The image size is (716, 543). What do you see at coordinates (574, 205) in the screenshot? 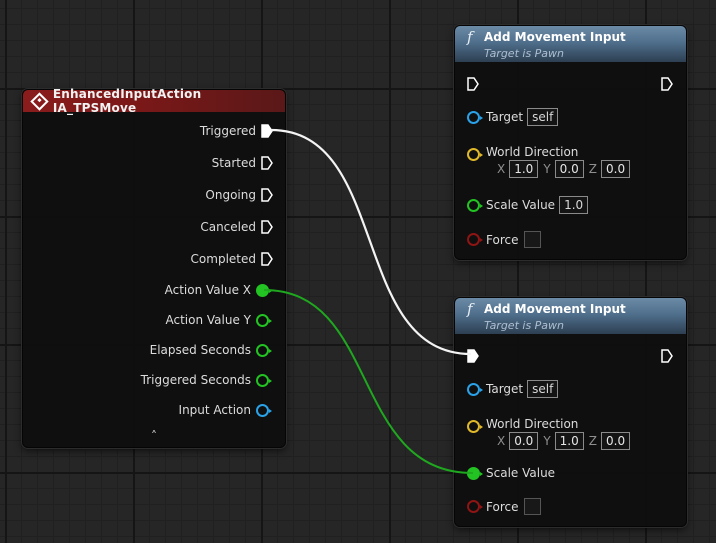
I see `scale-value-field: 1.0` at bounding box center [574, 205].